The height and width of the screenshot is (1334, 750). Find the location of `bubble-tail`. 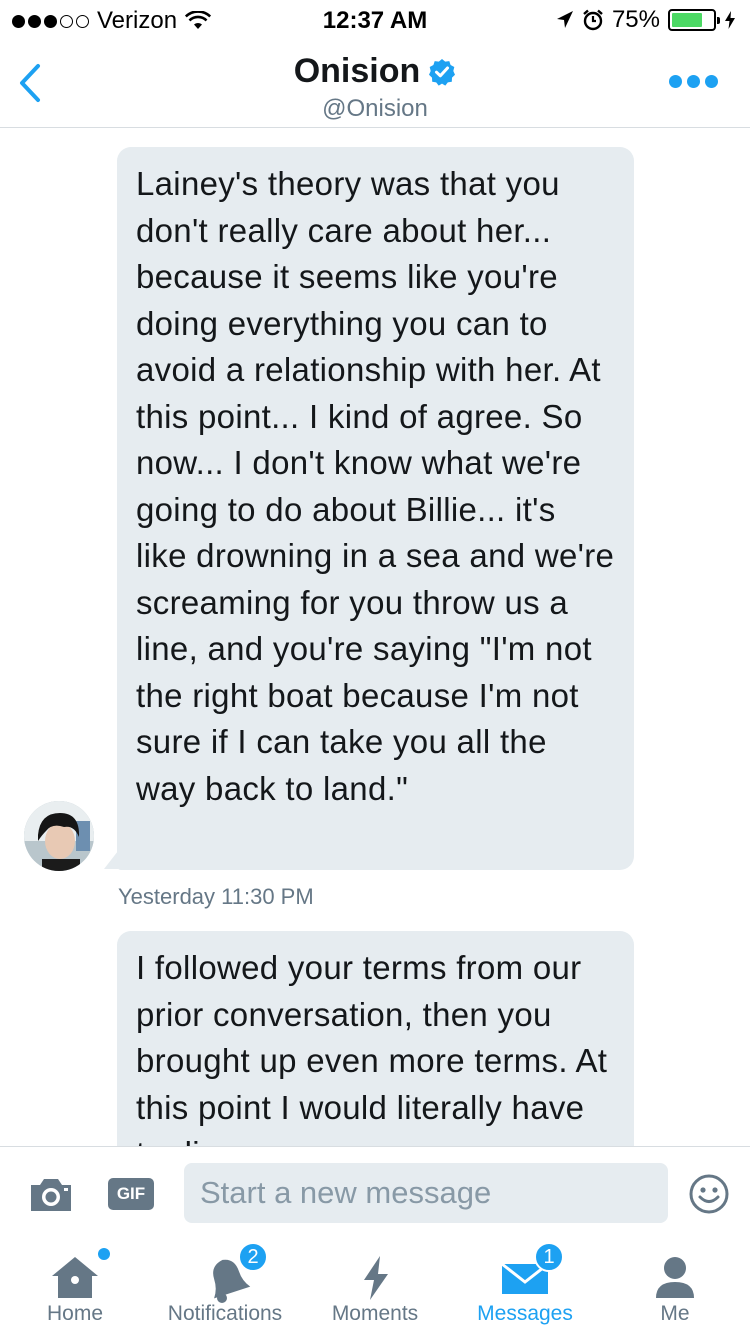

bubble-tail is located at coordinates (111, 860).